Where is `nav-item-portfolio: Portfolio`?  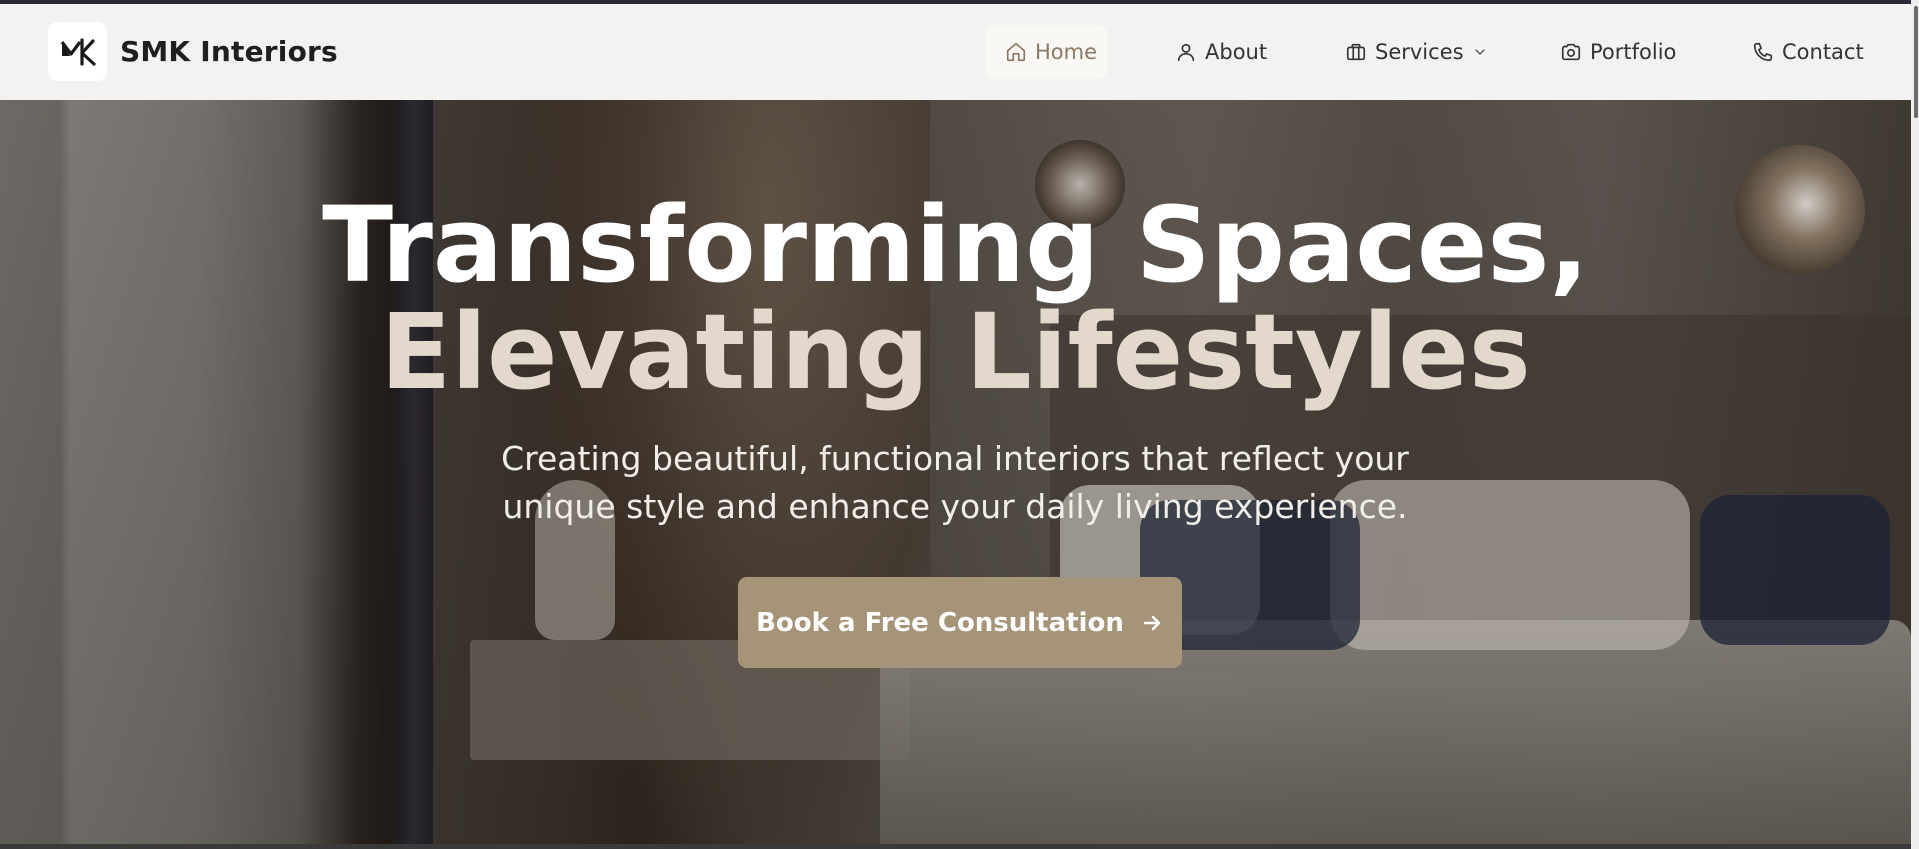 nav-item-portfolio: Portfolio is located at coordinates (1618, 52).